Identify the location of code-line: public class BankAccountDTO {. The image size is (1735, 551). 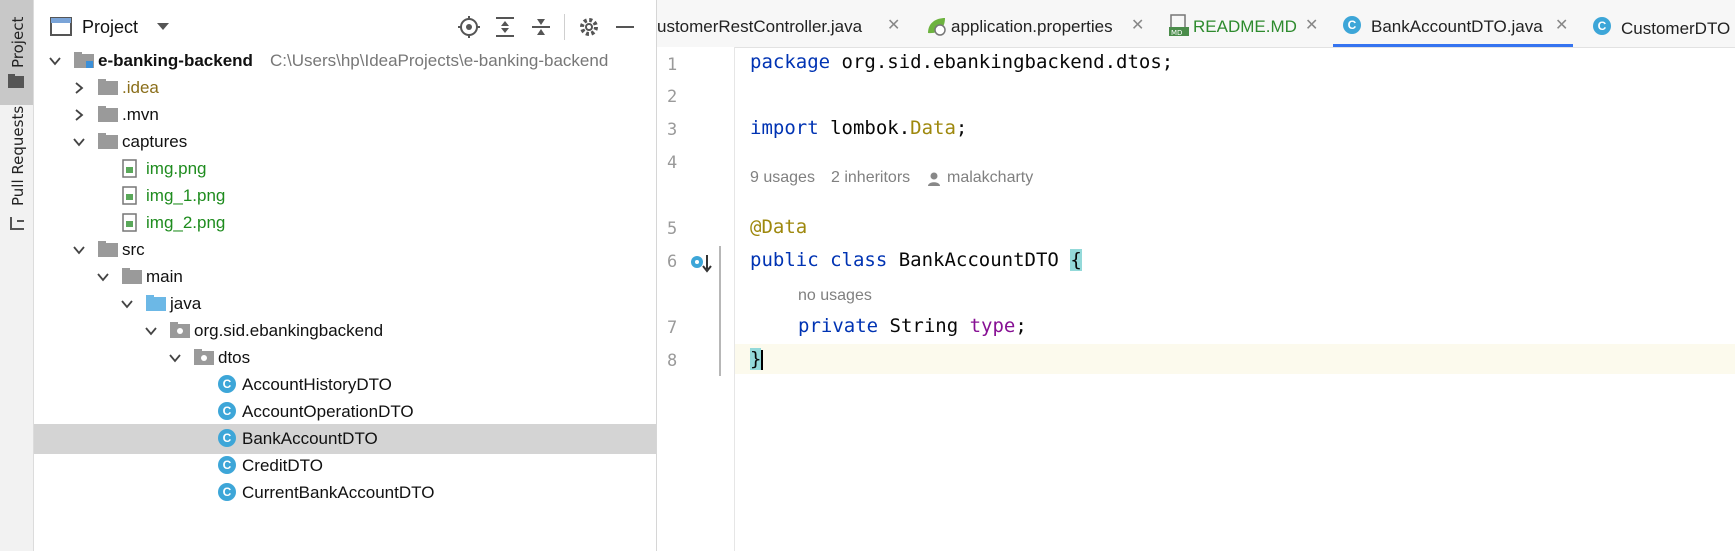
(1235, 260).